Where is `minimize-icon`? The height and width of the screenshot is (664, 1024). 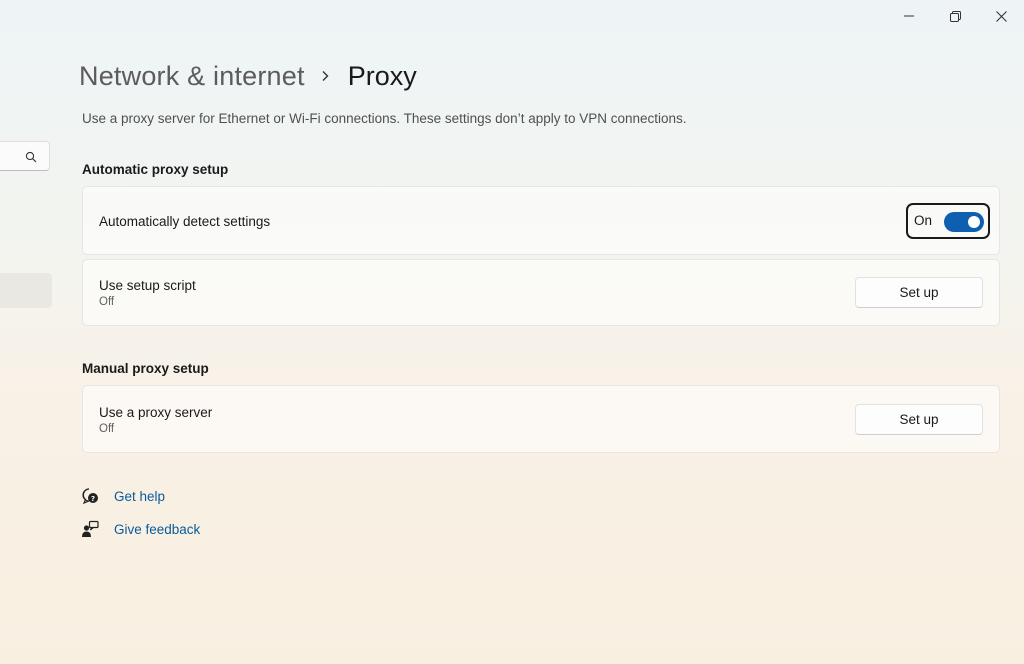 minimize-icon is located at coordinates (909, 16).